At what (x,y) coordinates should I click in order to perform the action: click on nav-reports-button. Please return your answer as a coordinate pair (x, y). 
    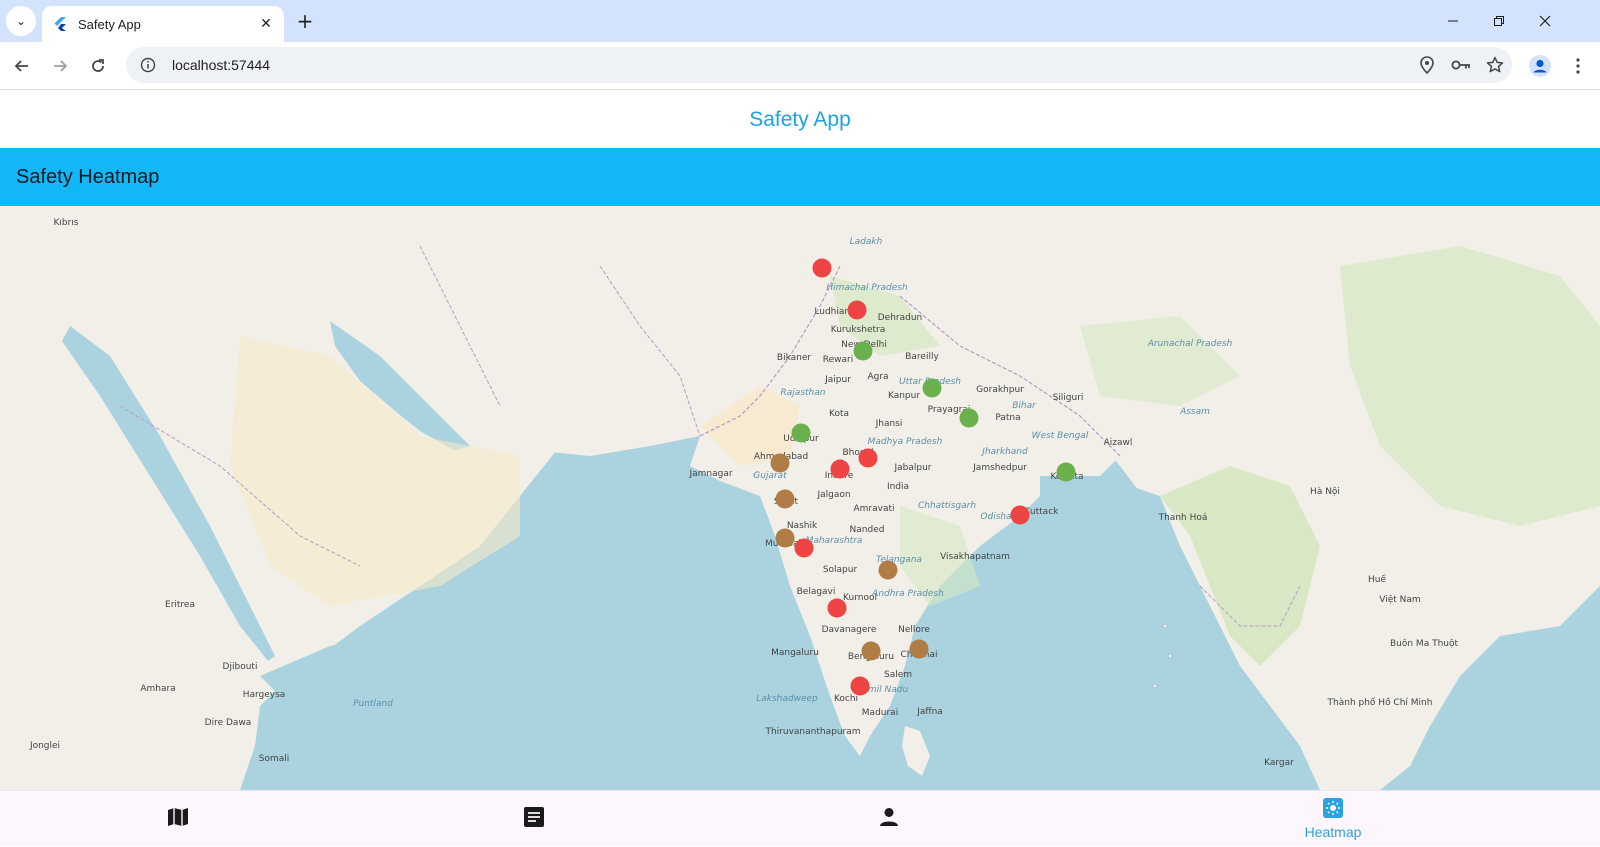
    Looking at the image, I should click on (534, 819).